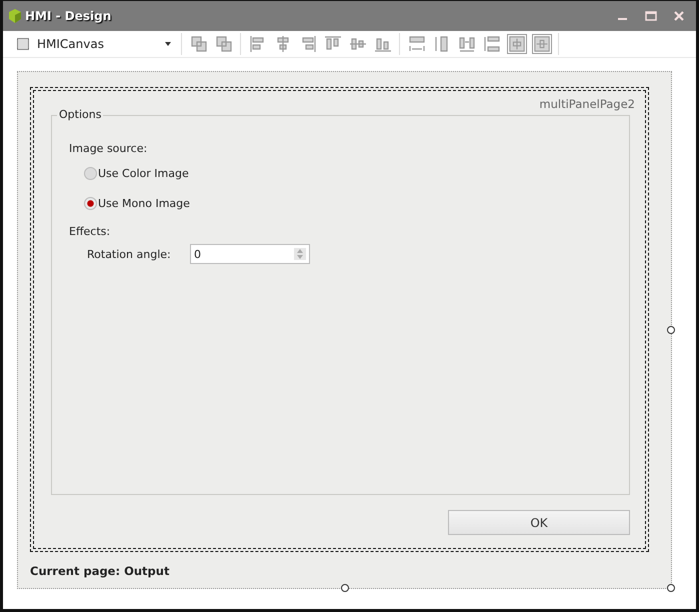  Describe the element at coordinates (416, 44) in the screenshot. I see `equal-width-icon` at that location.